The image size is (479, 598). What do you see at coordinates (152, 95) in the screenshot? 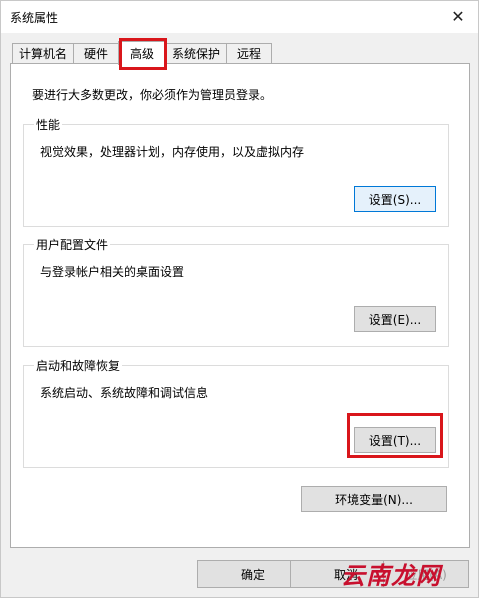
I see `admin-notice-text: 要进行大多数更改，你必须作为管理员登录。` at bounding box center [152, 95].